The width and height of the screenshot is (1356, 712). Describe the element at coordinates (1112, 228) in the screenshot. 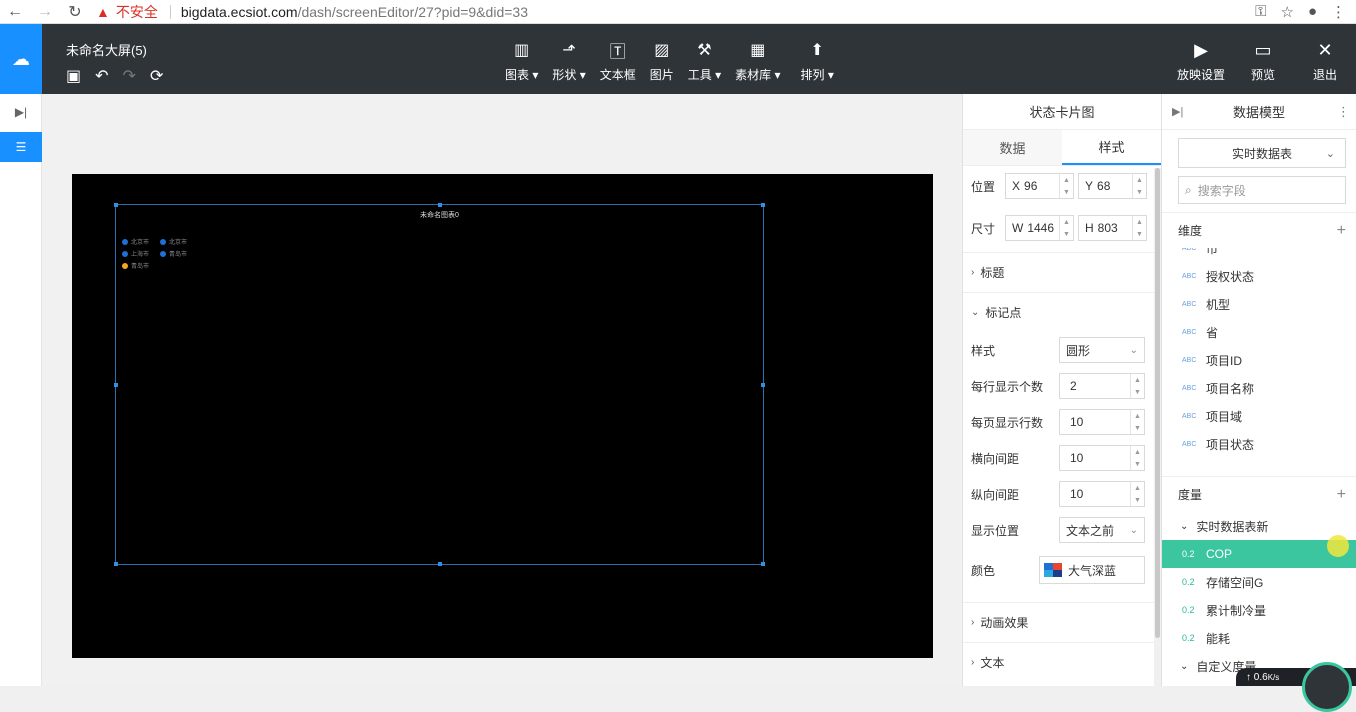

I see `height-input: H803 ▲▼` at that location.